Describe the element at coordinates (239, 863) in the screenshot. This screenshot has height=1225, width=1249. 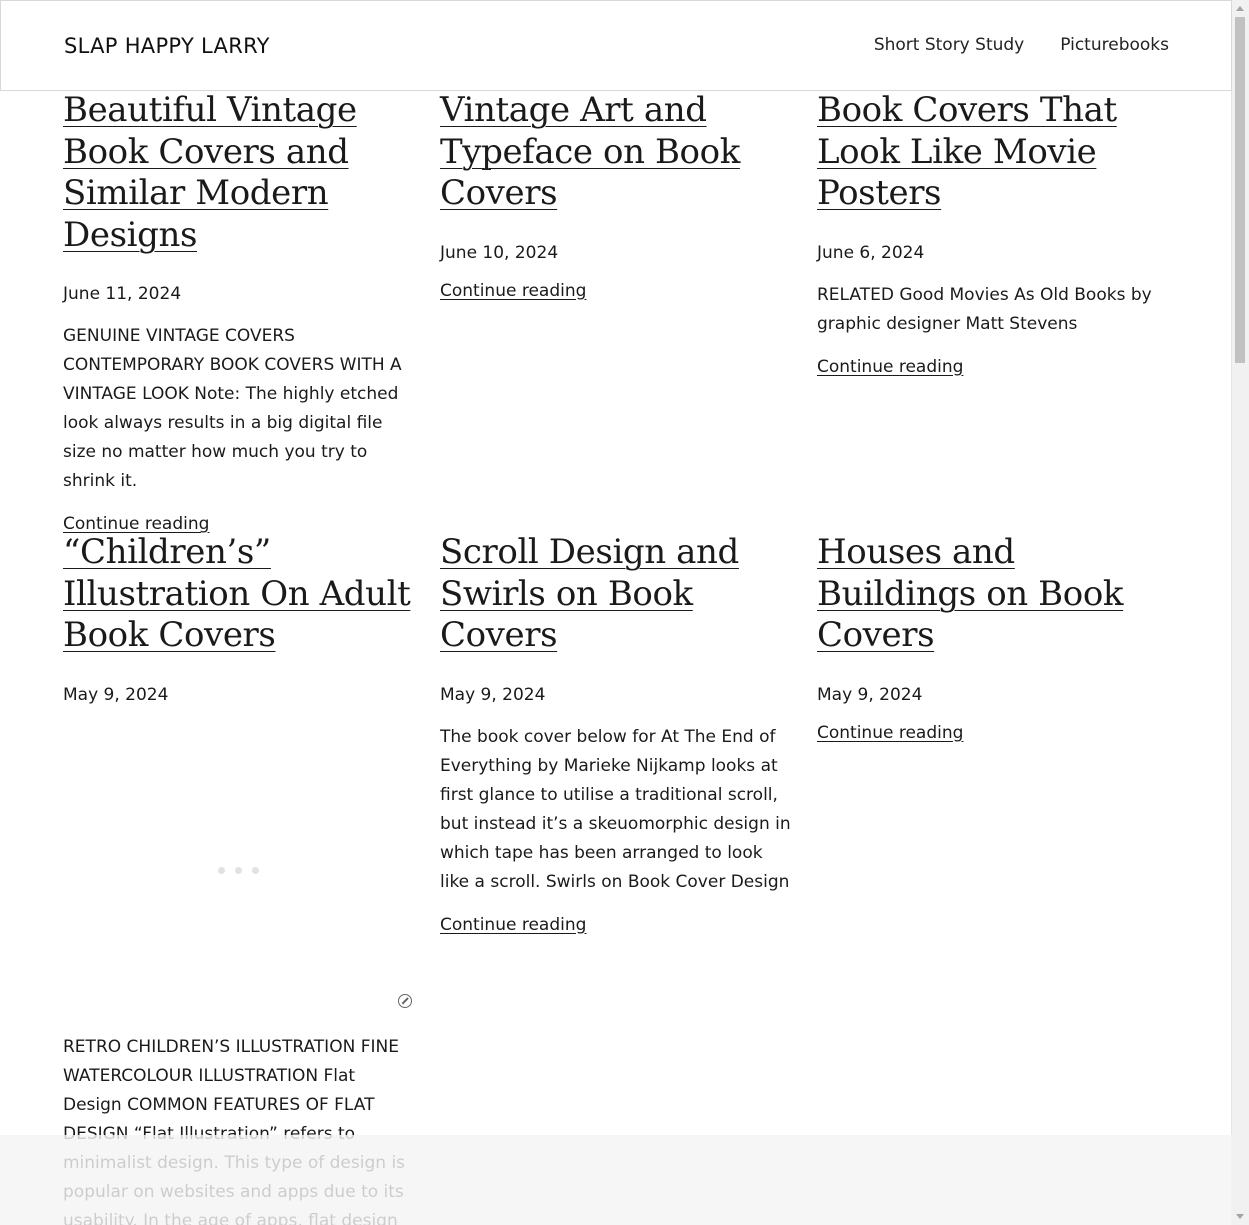
I see `embed-placeholder` at that location.